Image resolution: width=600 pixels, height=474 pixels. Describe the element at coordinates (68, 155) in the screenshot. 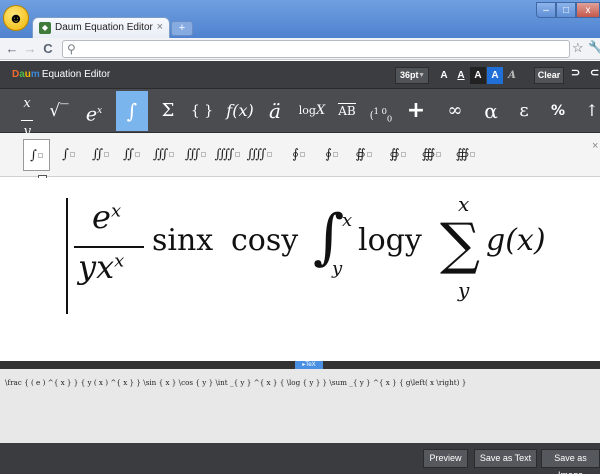

I see `palette-integral-limits: ∫` at that location.